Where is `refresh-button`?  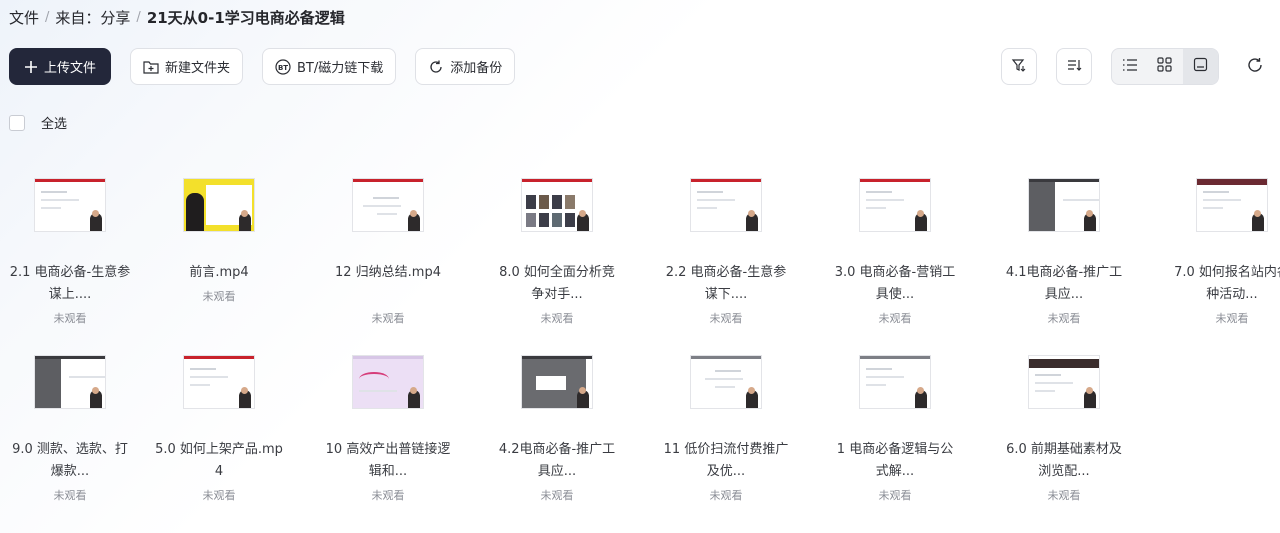
refresh-button is located at coordinates (1255, 66).